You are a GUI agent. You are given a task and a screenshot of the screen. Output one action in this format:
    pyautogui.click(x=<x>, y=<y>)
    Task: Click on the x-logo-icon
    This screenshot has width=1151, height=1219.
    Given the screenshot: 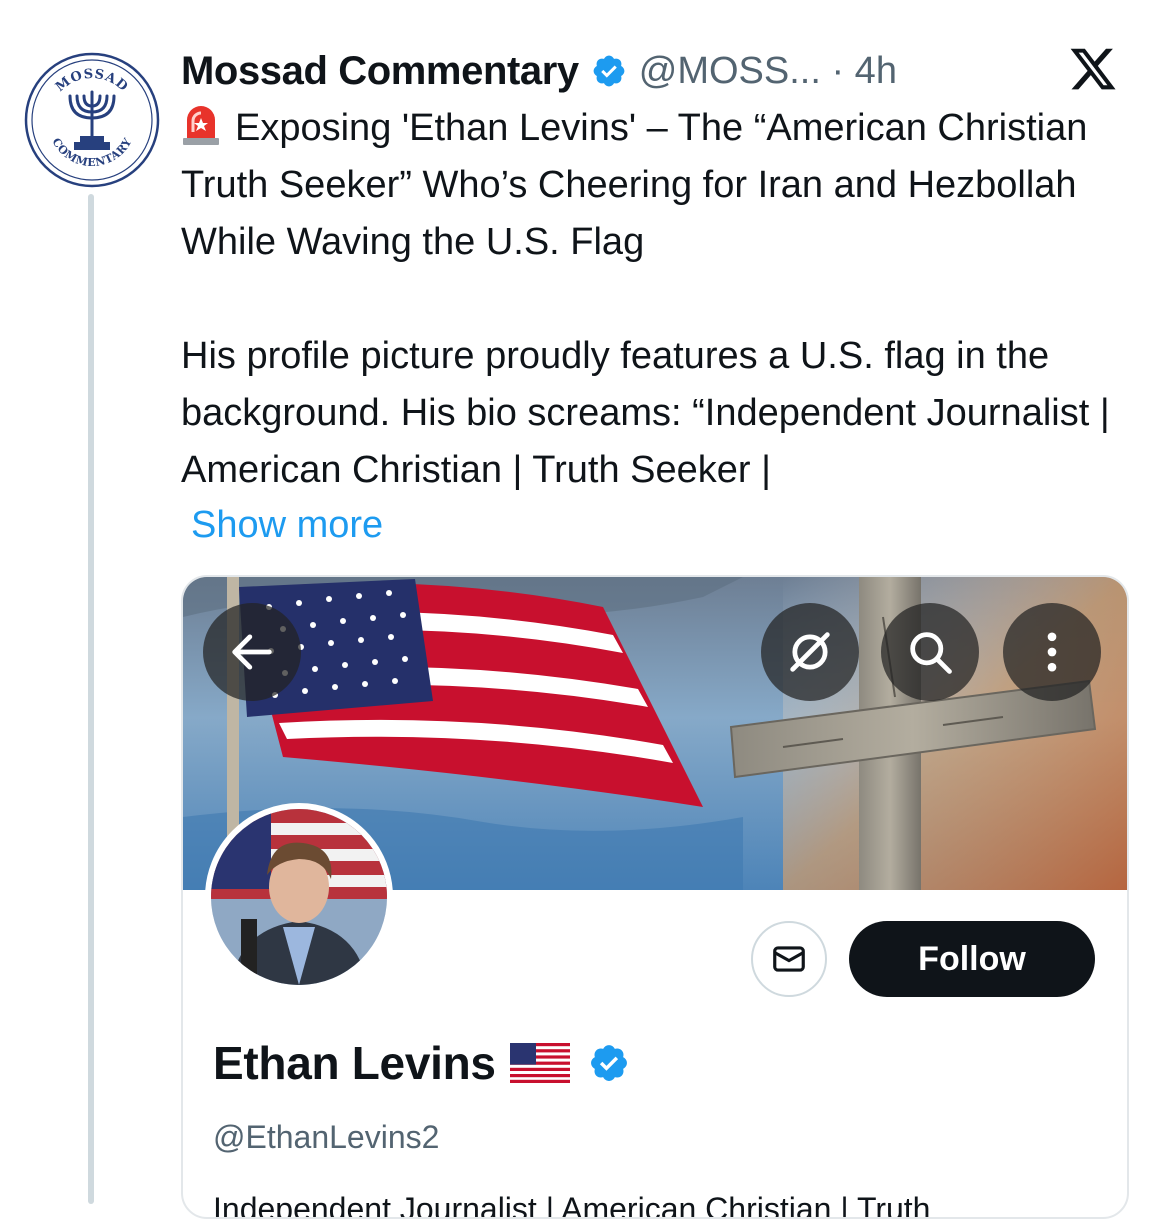 What is the action you would take?
    pyautogui.click(x=1093, y=69)
    